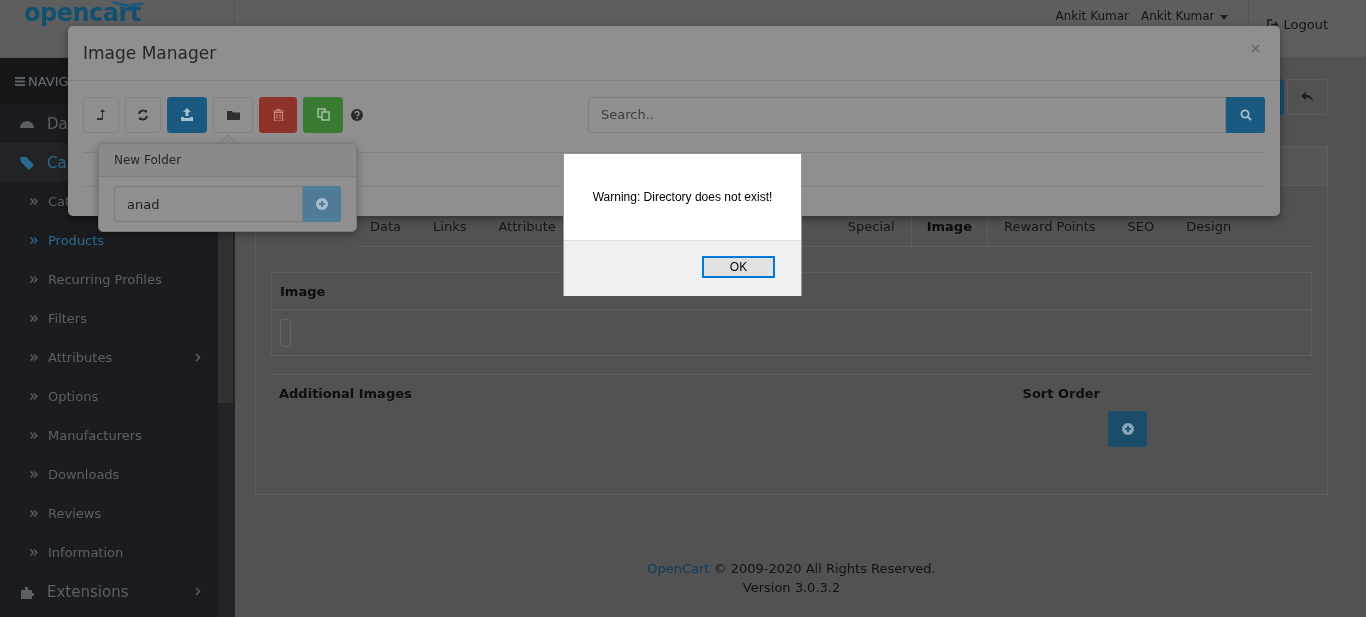 The width and height of the screenshot is (1366, 617). I want to click on navigation-title: NAVIG, so click(48, 81).